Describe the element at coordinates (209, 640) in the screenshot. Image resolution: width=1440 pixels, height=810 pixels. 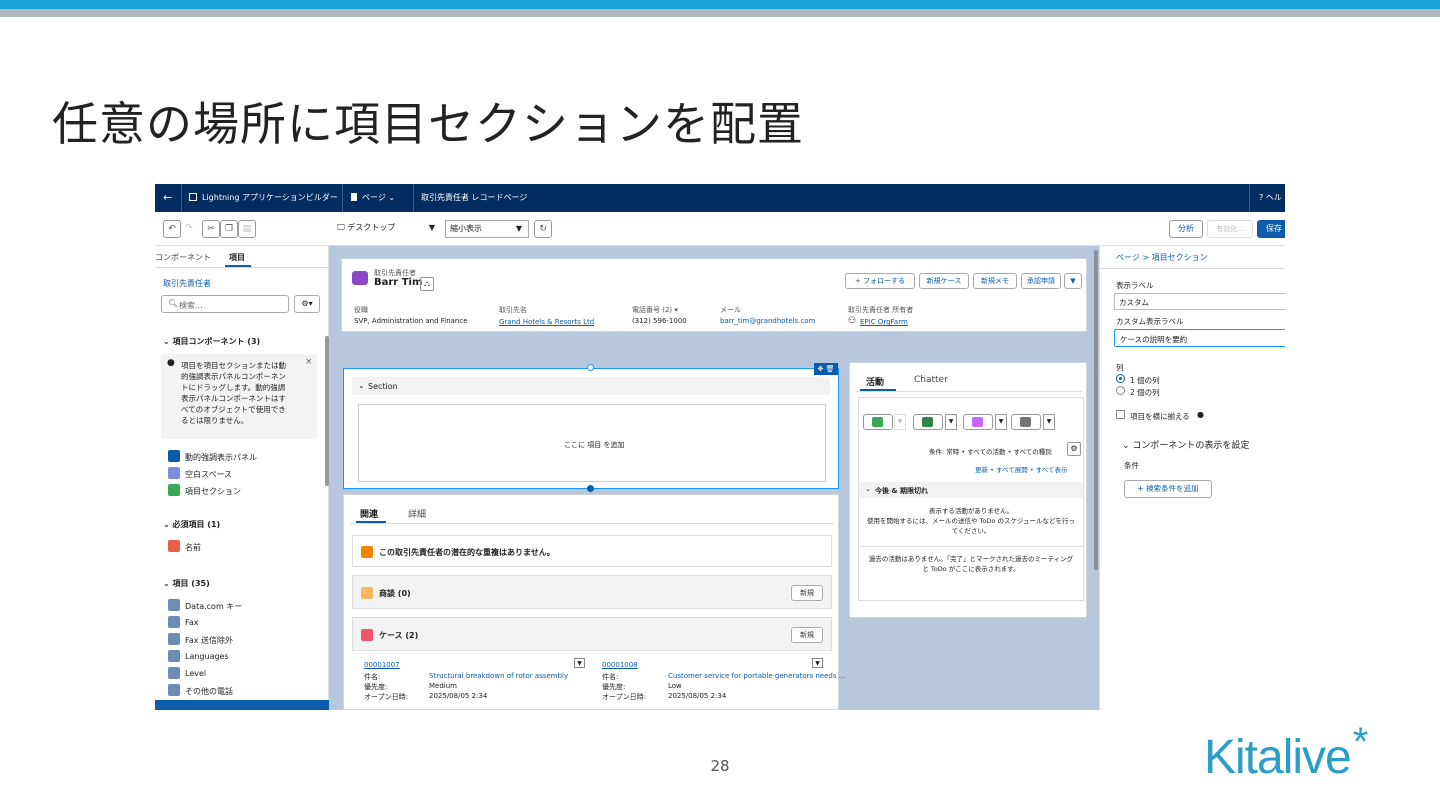
I see `field-item: Fax 送信除外` at that location.